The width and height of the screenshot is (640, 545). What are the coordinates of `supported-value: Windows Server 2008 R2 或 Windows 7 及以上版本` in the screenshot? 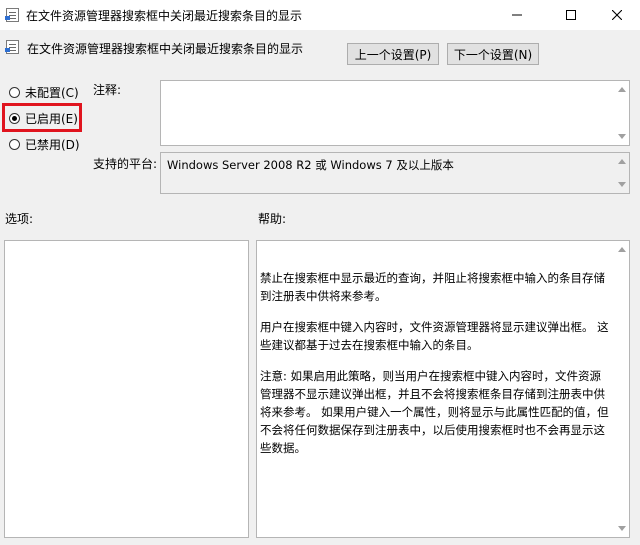 It's located at (310, 165).